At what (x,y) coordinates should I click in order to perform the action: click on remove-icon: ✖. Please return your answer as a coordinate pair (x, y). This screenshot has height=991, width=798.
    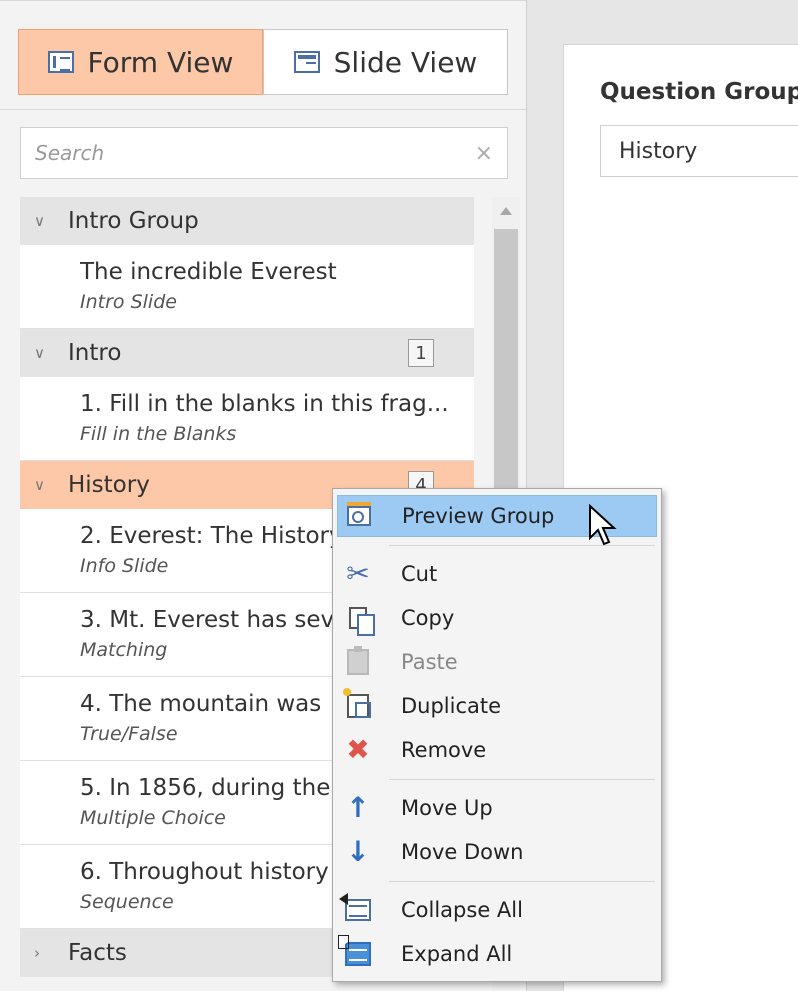
    Looking at the image, I should click on (358, 749).